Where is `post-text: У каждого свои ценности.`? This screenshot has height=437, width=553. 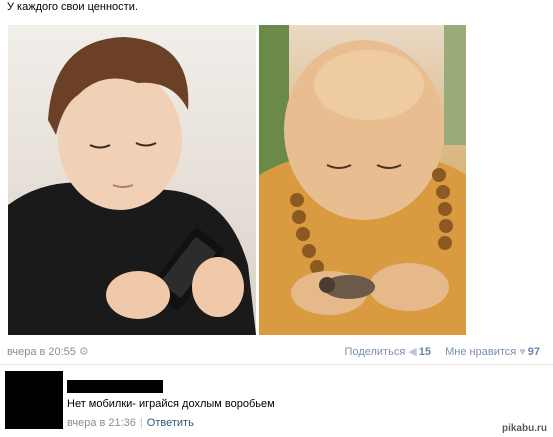
post-text: У каждого свои ценности. is located at coordinates (72, 7).